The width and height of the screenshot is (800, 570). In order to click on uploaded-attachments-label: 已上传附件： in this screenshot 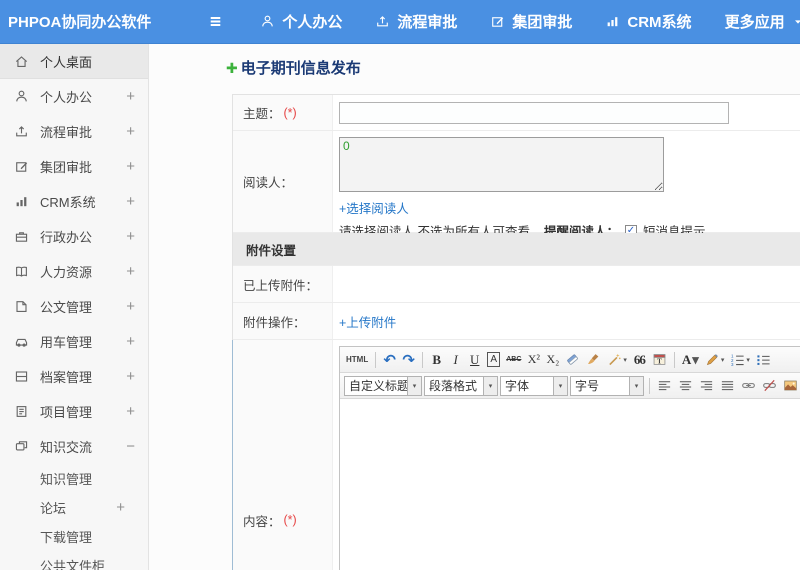, I will do `click(281, 285)`.